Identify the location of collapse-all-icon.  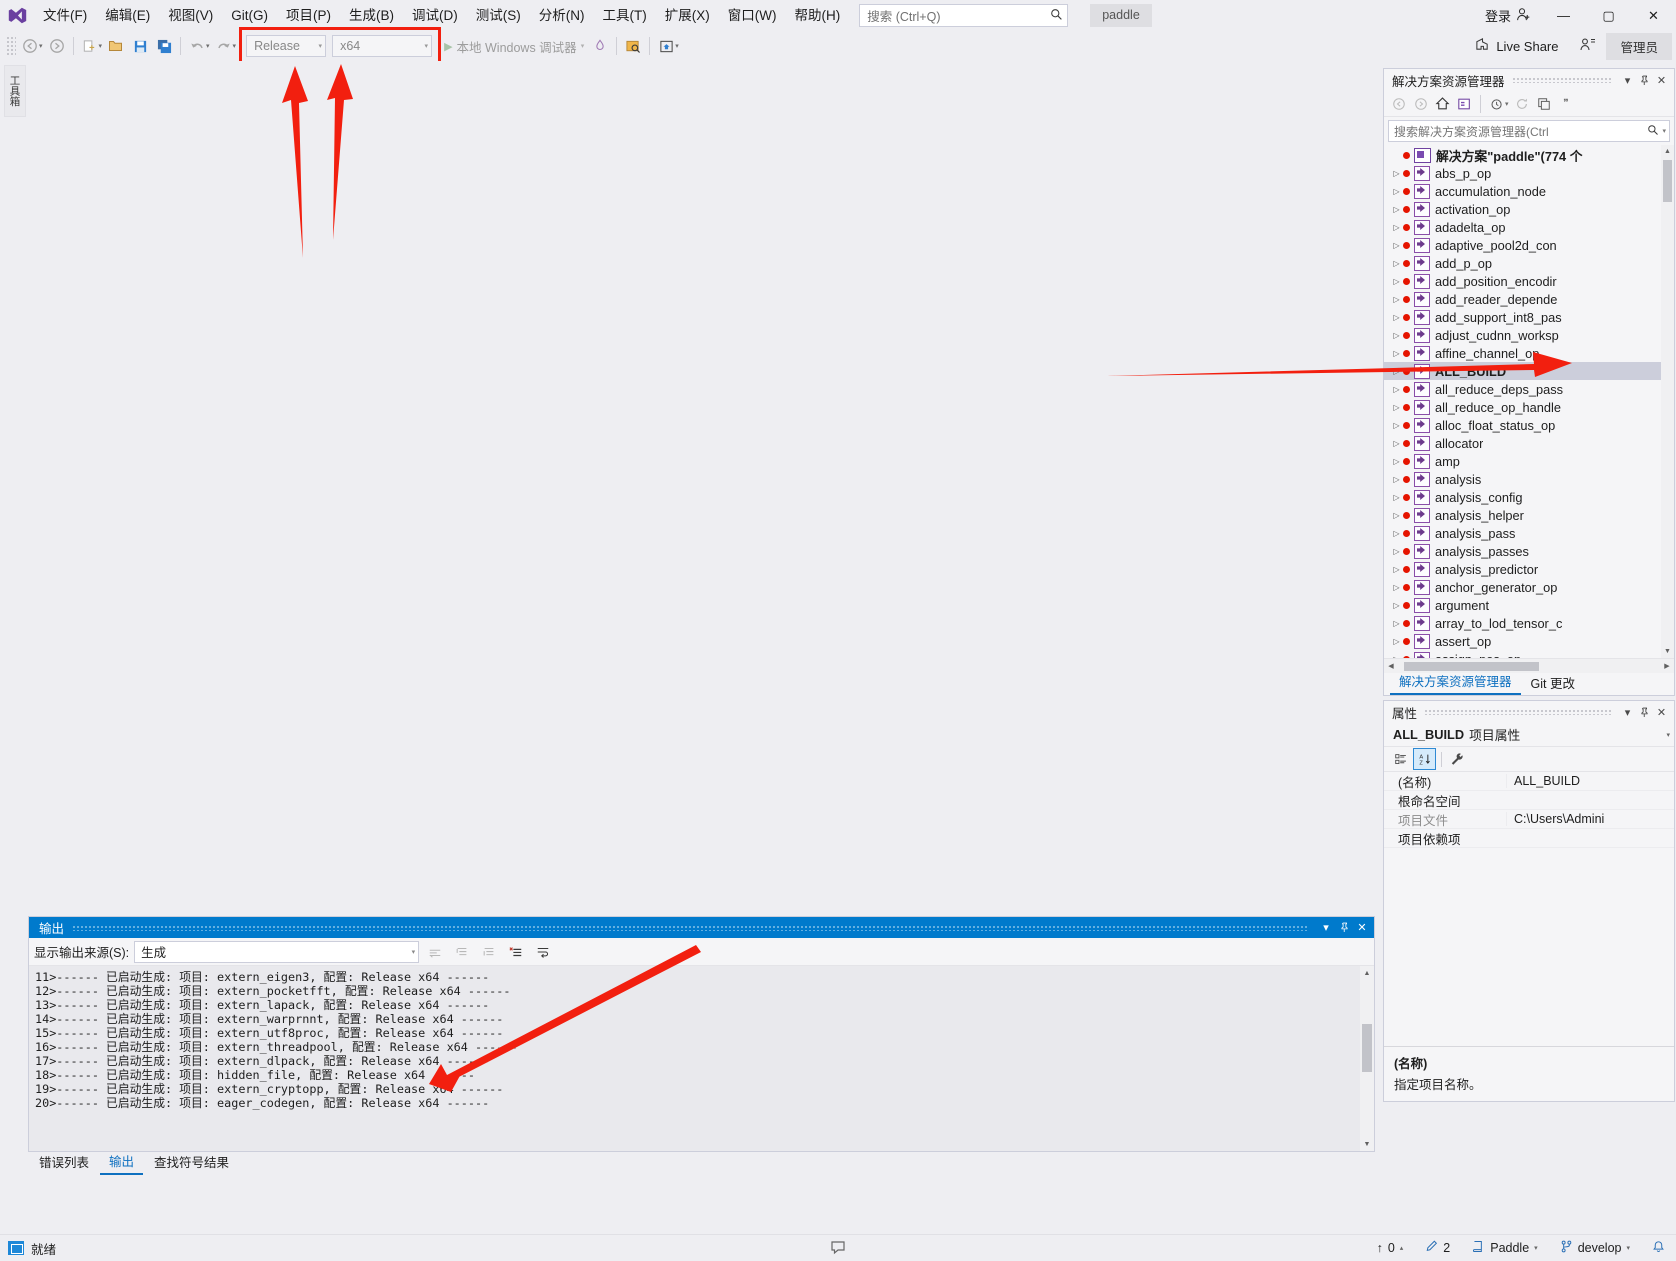
(1544, 103).